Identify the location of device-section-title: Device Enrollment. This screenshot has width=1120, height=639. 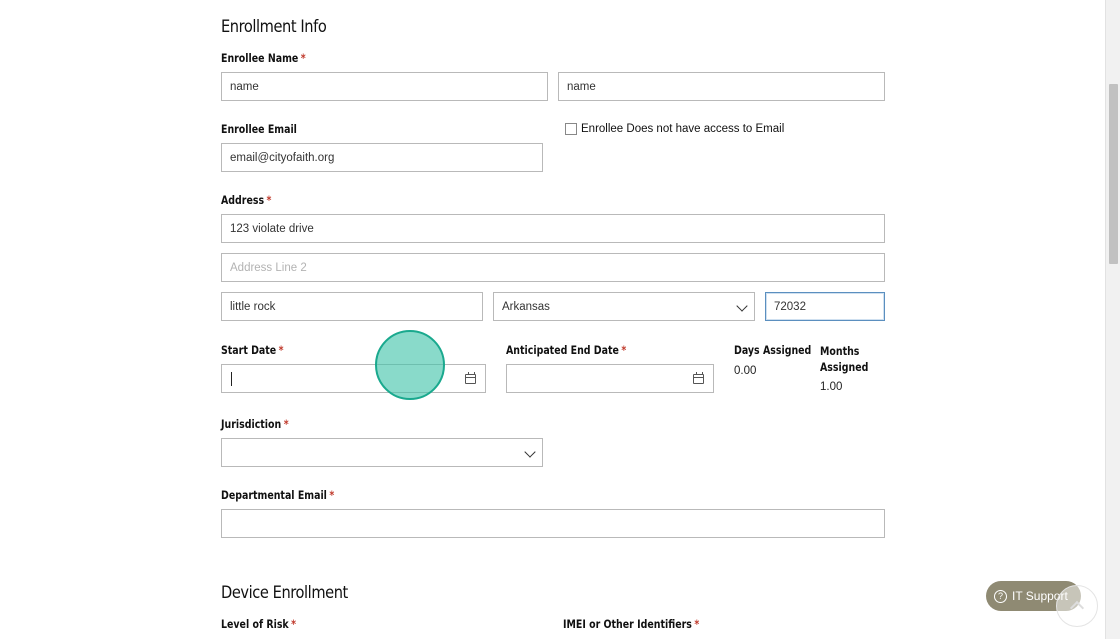
(284, 593).